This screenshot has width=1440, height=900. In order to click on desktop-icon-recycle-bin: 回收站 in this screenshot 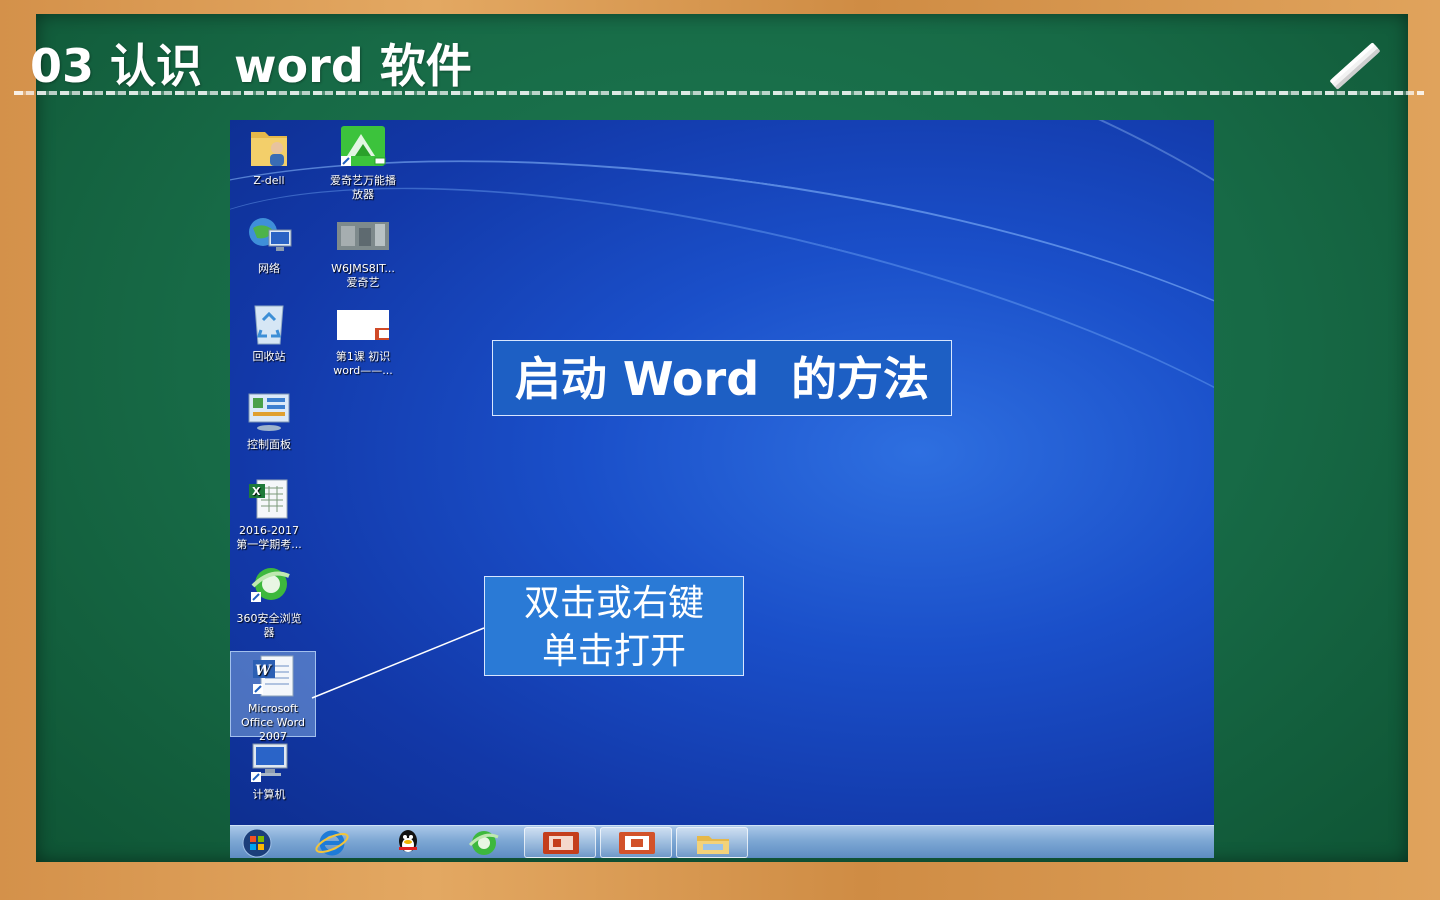, I will do `click(270, 333)`.